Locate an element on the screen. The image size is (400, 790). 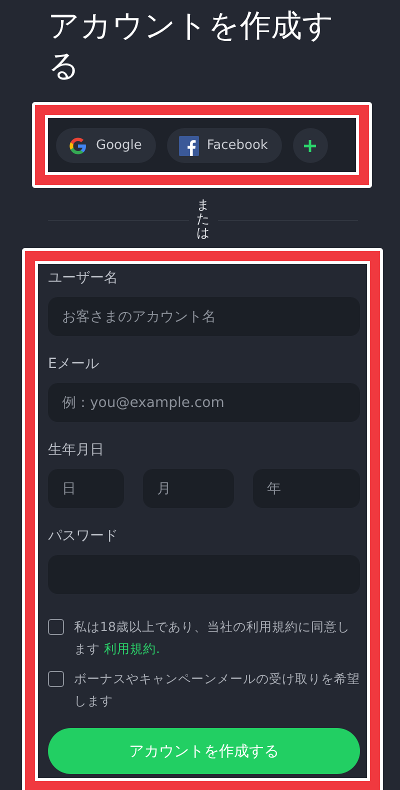
field-label: 生年月日 is located at coordinates (76, 450).